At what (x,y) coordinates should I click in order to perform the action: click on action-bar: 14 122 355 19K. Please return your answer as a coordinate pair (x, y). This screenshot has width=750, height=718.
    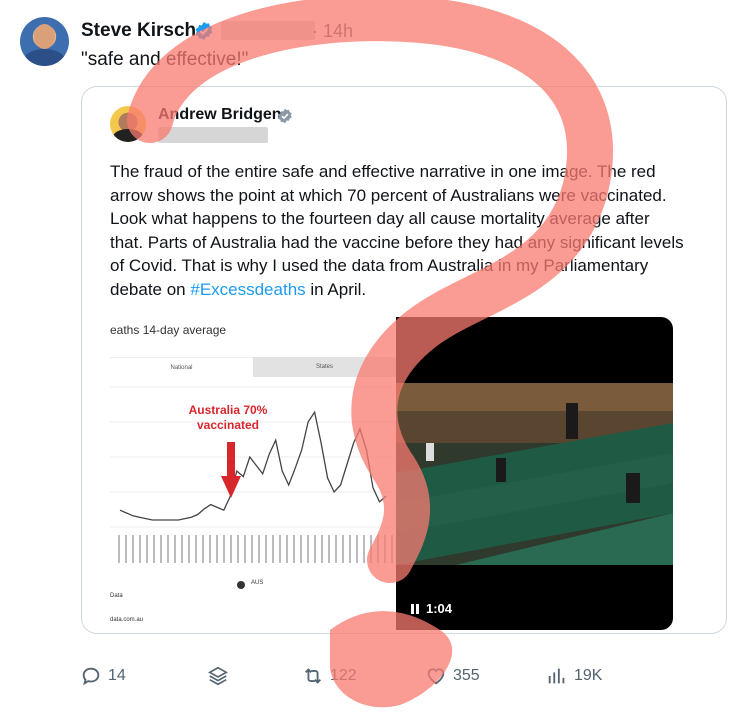
    Looking at the image, I should click on (375, 680).